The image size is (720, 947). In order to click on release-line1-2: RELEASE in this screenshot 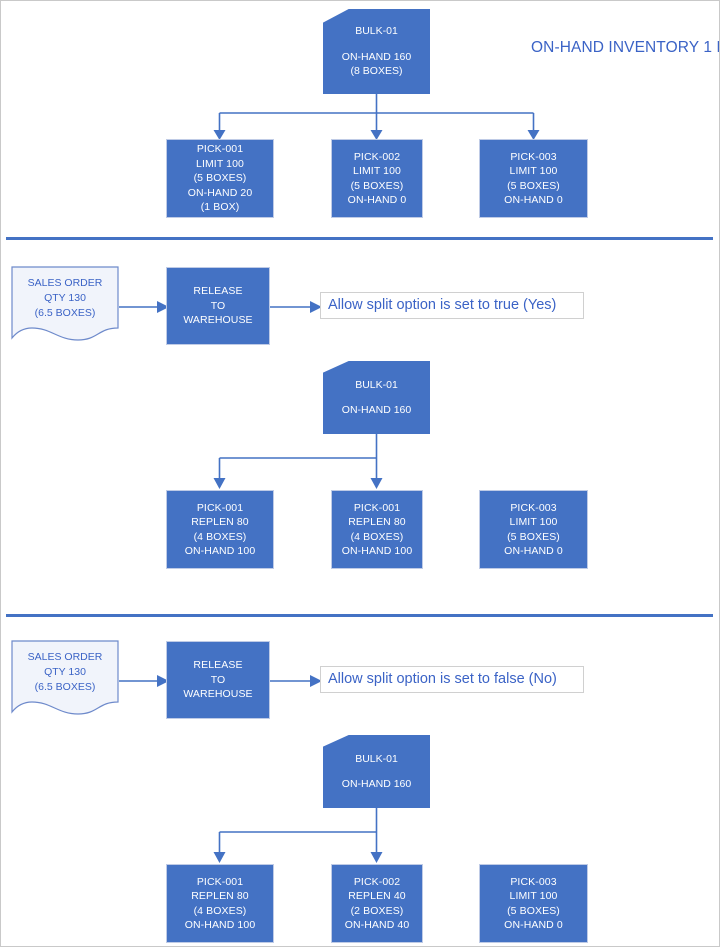, I will do `click(218, 291)`.